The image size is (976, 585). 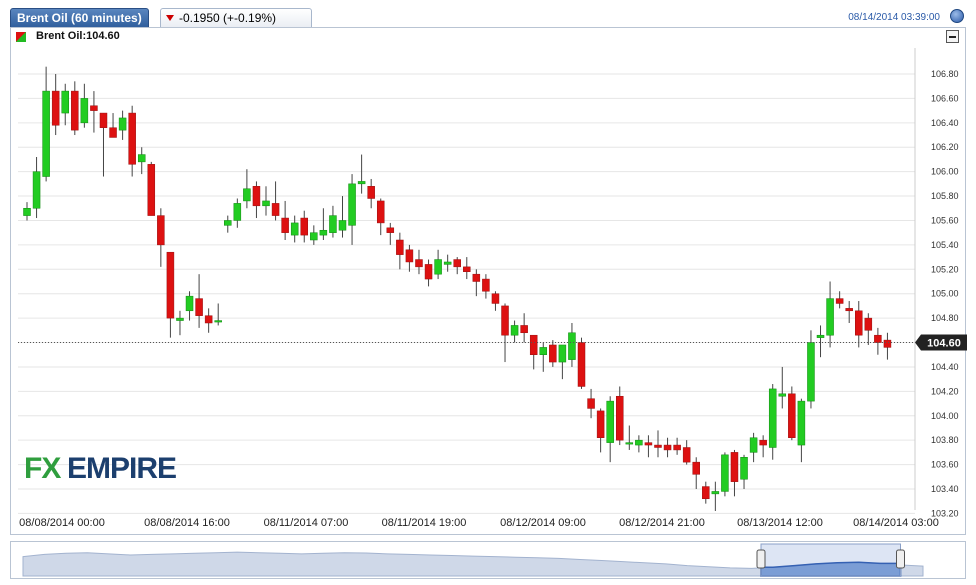 I want to click on y-tick-label: 106.80, so click(x=945, y=74).